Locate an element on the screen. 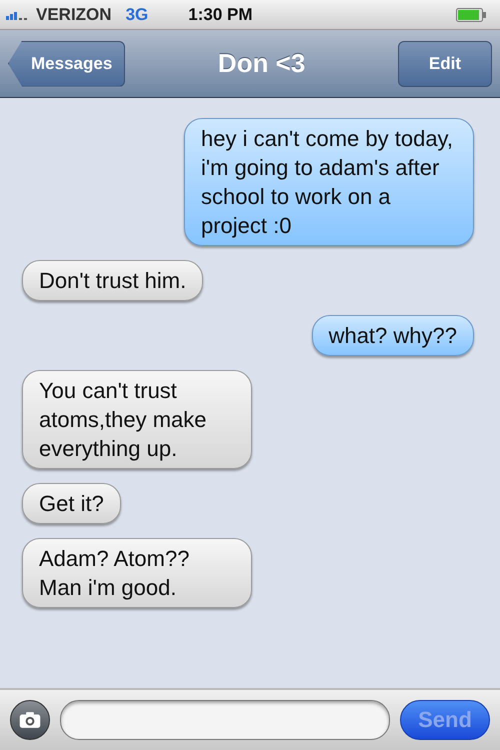 The image size is (500, 750). message-bubble: Get it? is located at coordinates (71, 503).